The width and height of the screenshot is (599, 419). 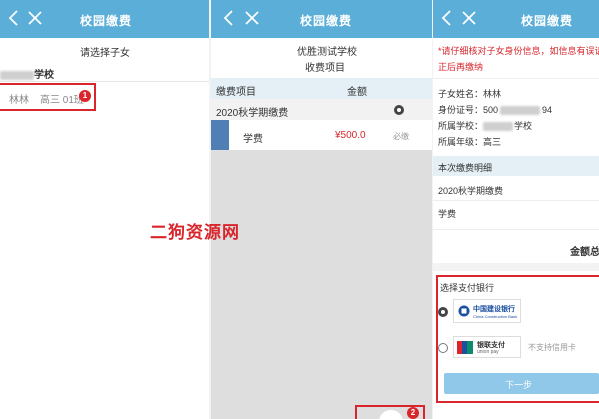 What do you see at coordinates (447, 214) in the screenshot?
I see `detail-item-name: 学费` at bounding box center [447, 214].